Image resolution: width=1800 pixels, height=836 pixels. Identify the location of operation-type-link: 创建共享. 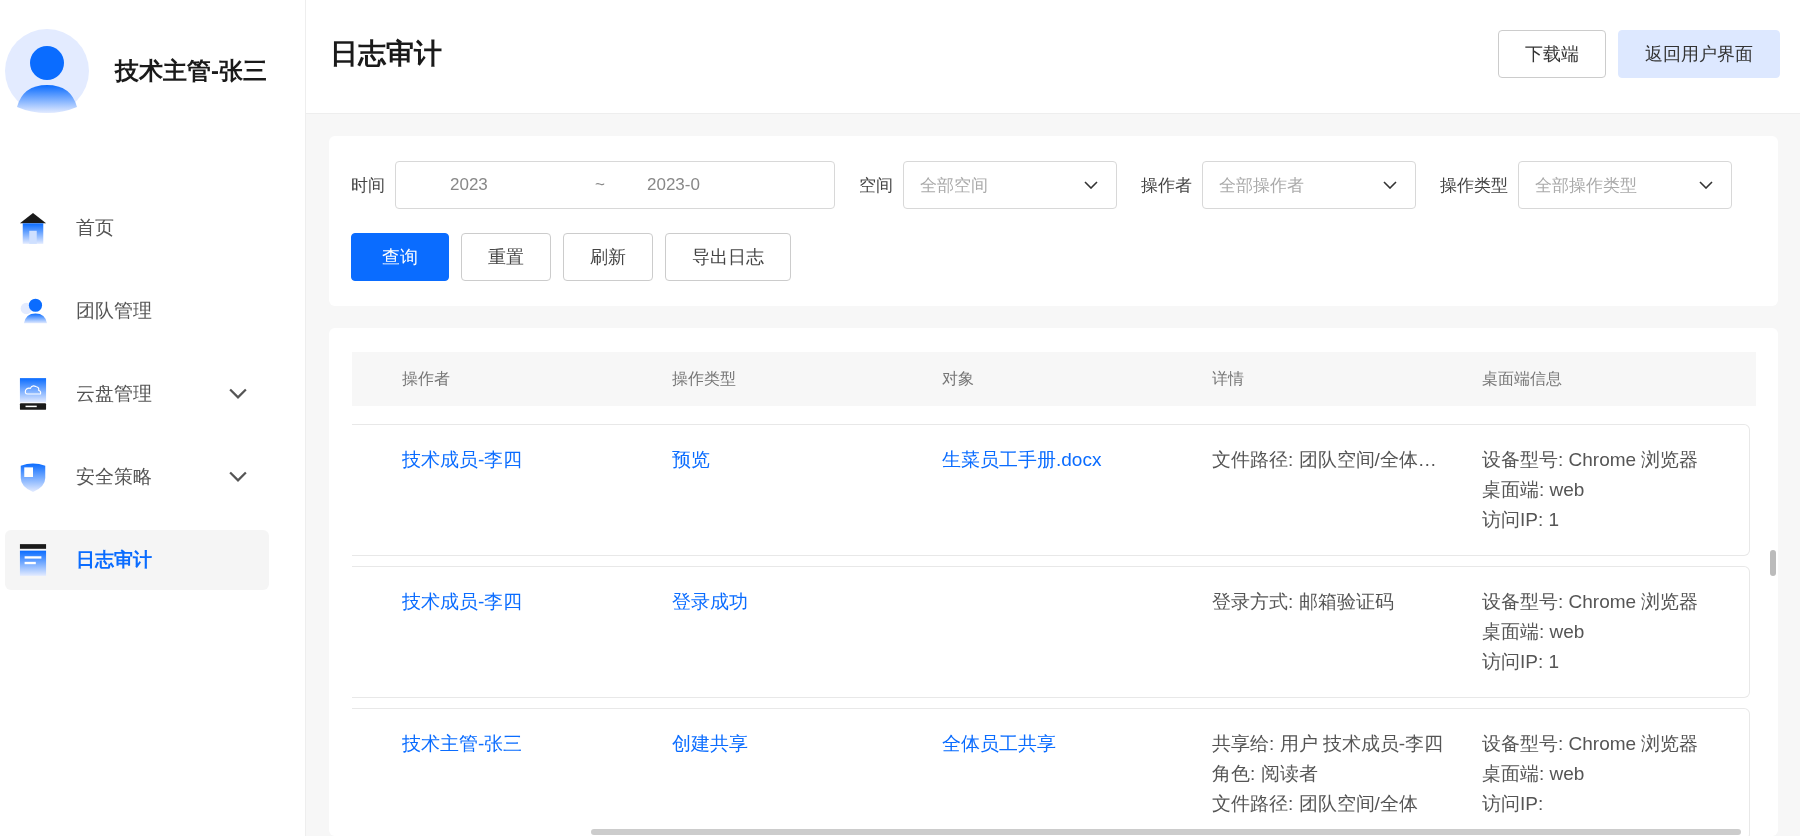
(710, 743).